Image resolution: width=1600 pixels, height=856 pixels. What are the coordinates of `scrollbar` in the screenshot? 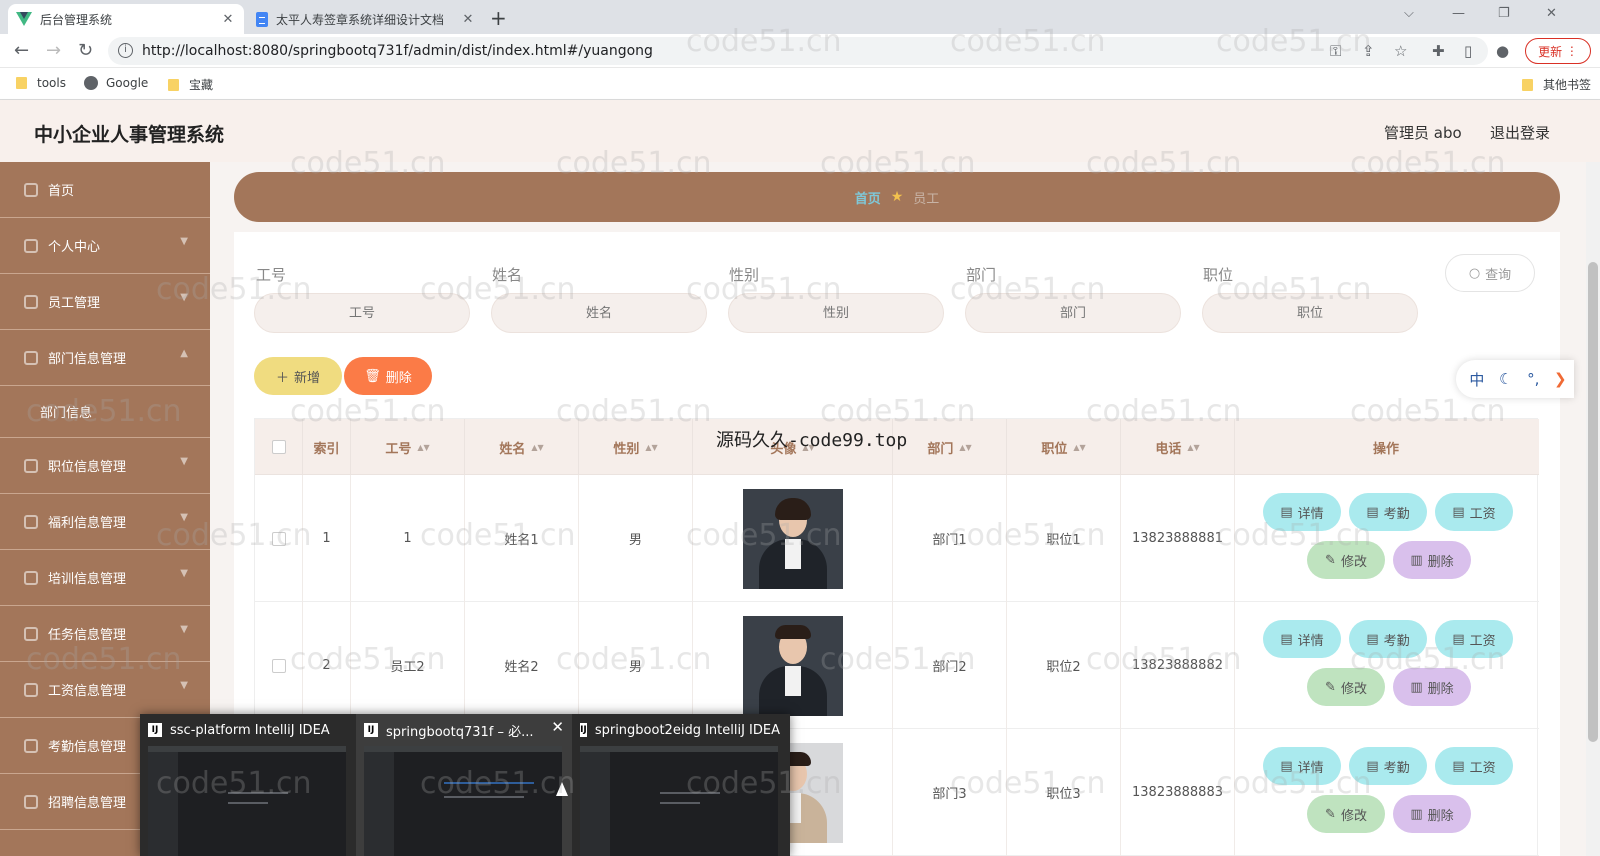 It's located at (1593, 509).